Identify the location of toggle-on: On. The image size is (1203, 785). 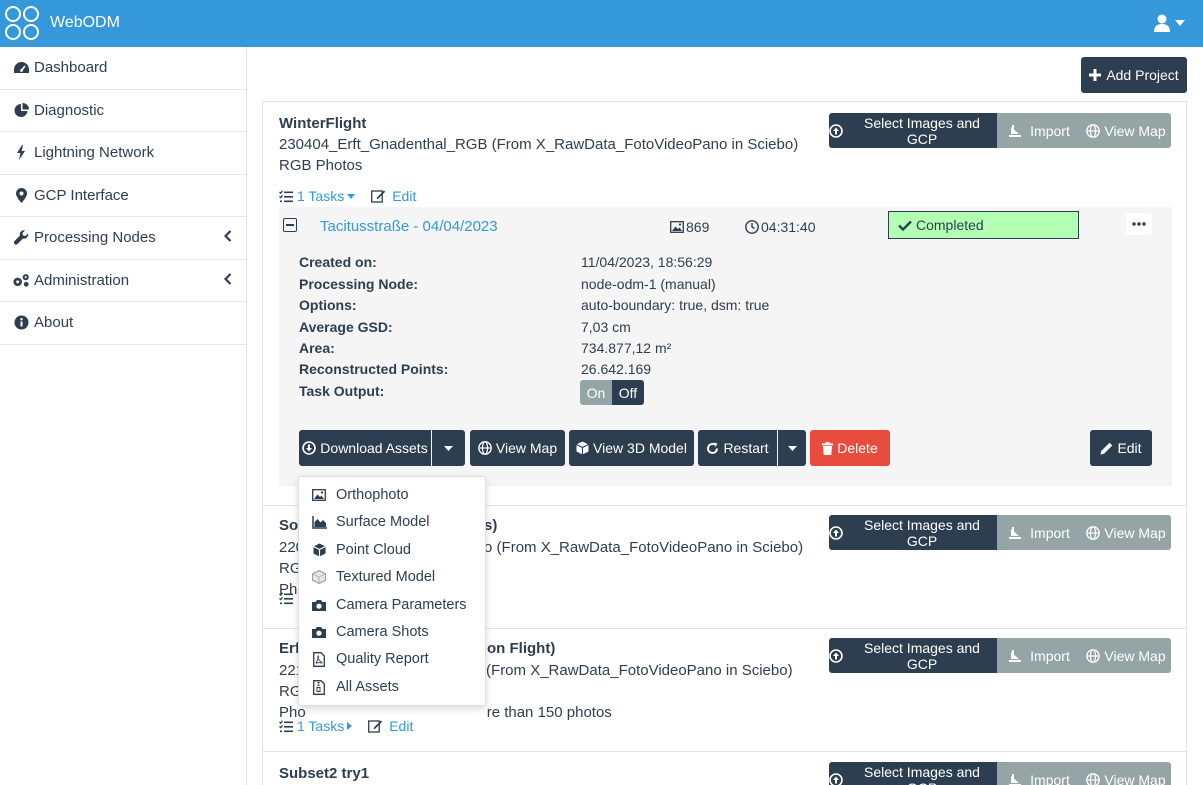
(596, 392).